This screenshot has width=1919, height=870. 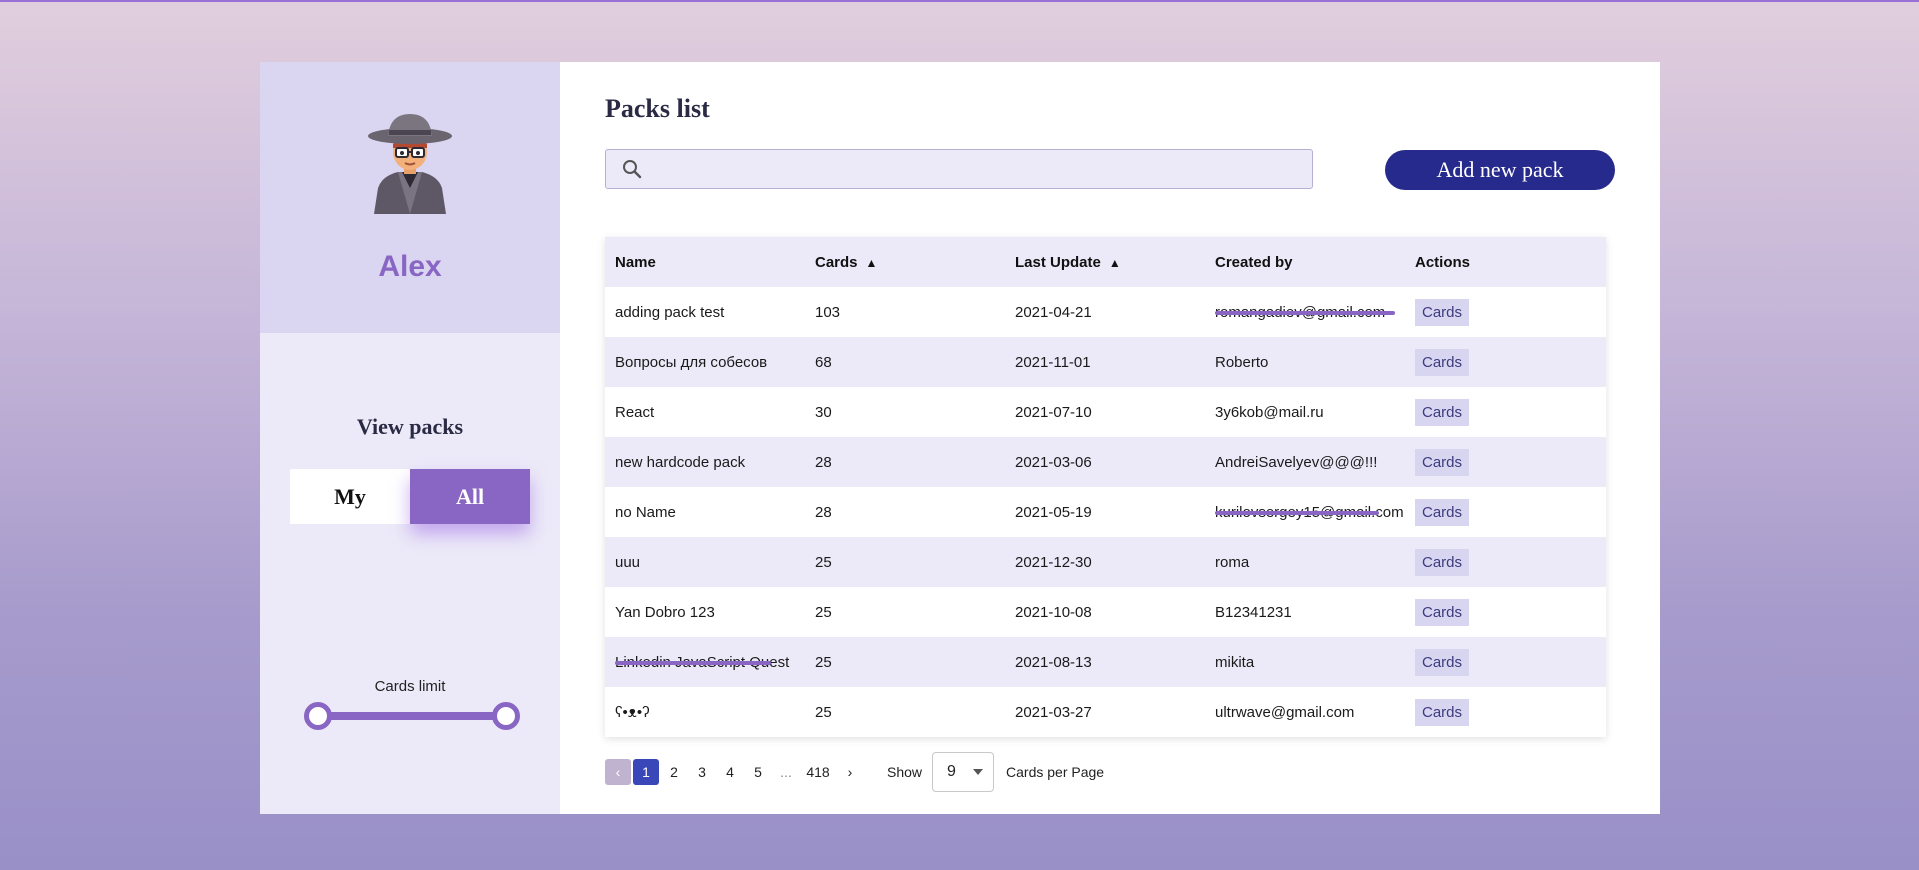 What do you see at coordinates (632, 712) in the screenshot?
I see `cell-name: ʕ•ᴥ•ʔ` at bounding box center [632, 712].